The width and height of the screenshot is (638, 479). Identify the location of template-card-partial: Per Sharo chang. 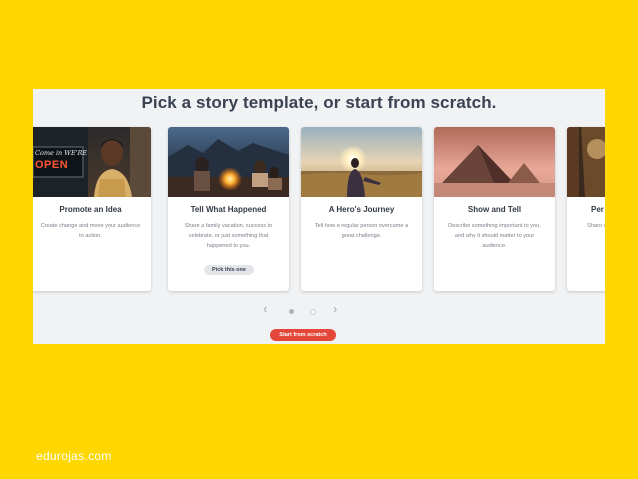
(586, 209).